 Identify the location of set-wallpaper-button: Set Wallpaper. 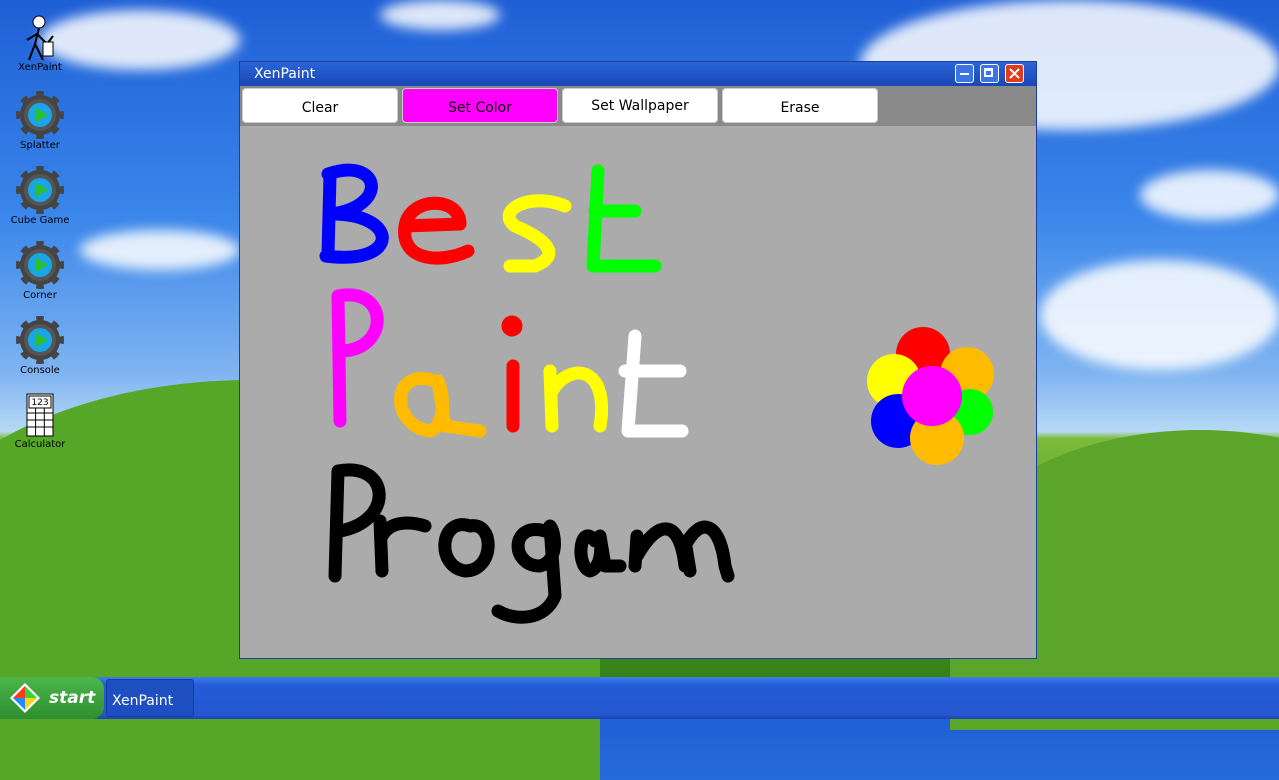
(640, 105).